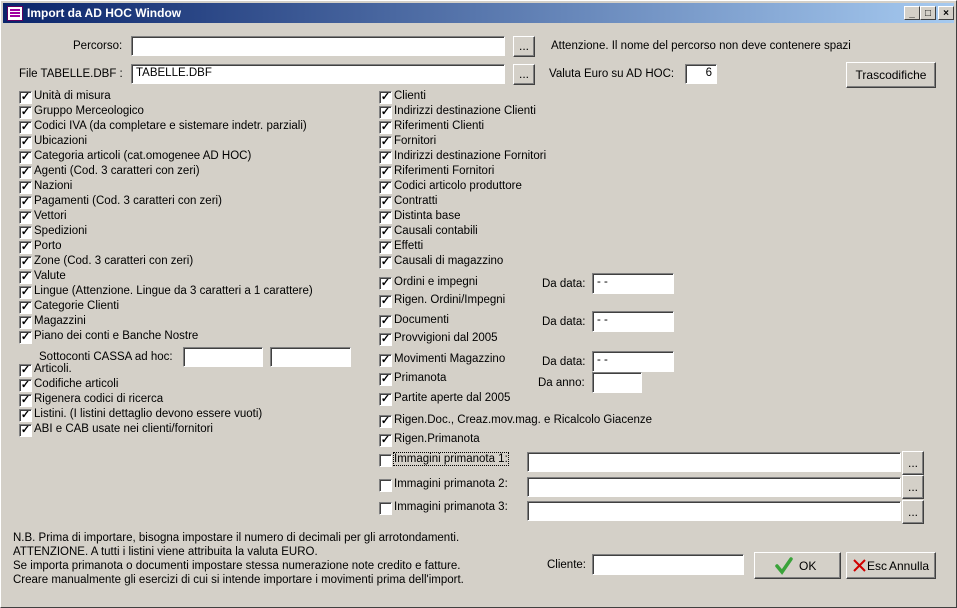 This screenshot has width=957, height=608. I want to click on esc-label: Esc, so click(877, 566).